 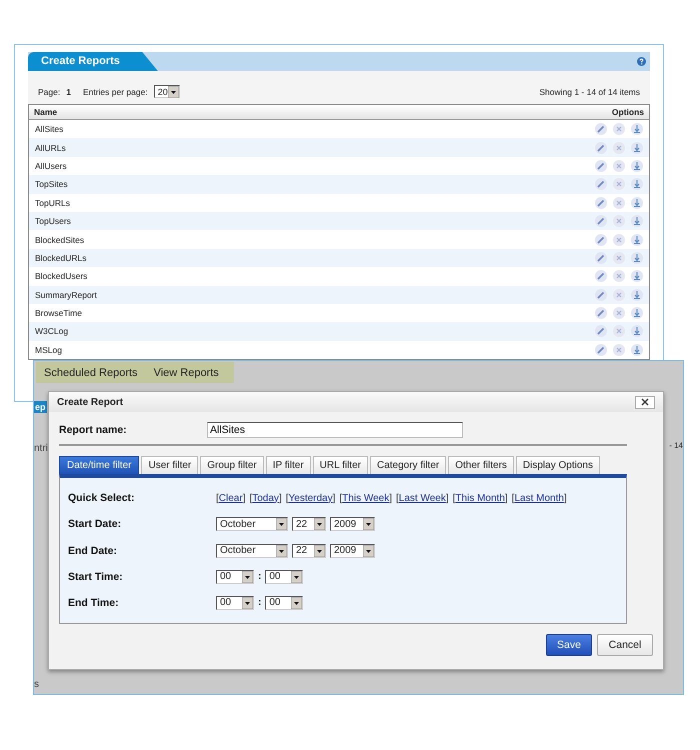 What do you see at coordinates (186, 372) in the screenshot?
I see `nav-tab: View Reports` at bounding box center [186, 372].